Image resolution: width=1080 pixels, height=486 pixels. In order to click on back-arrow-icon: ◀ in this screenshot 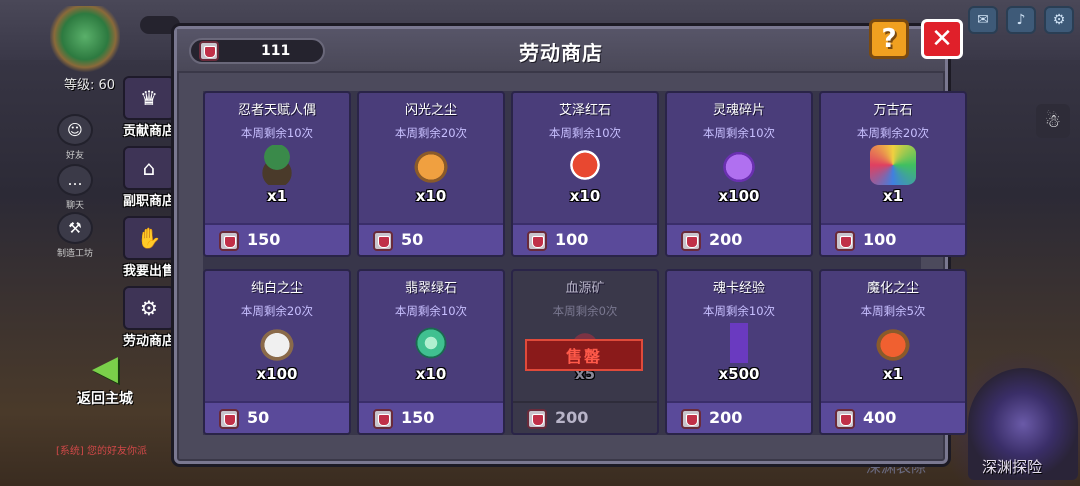, I will do `click(105, 368)`.